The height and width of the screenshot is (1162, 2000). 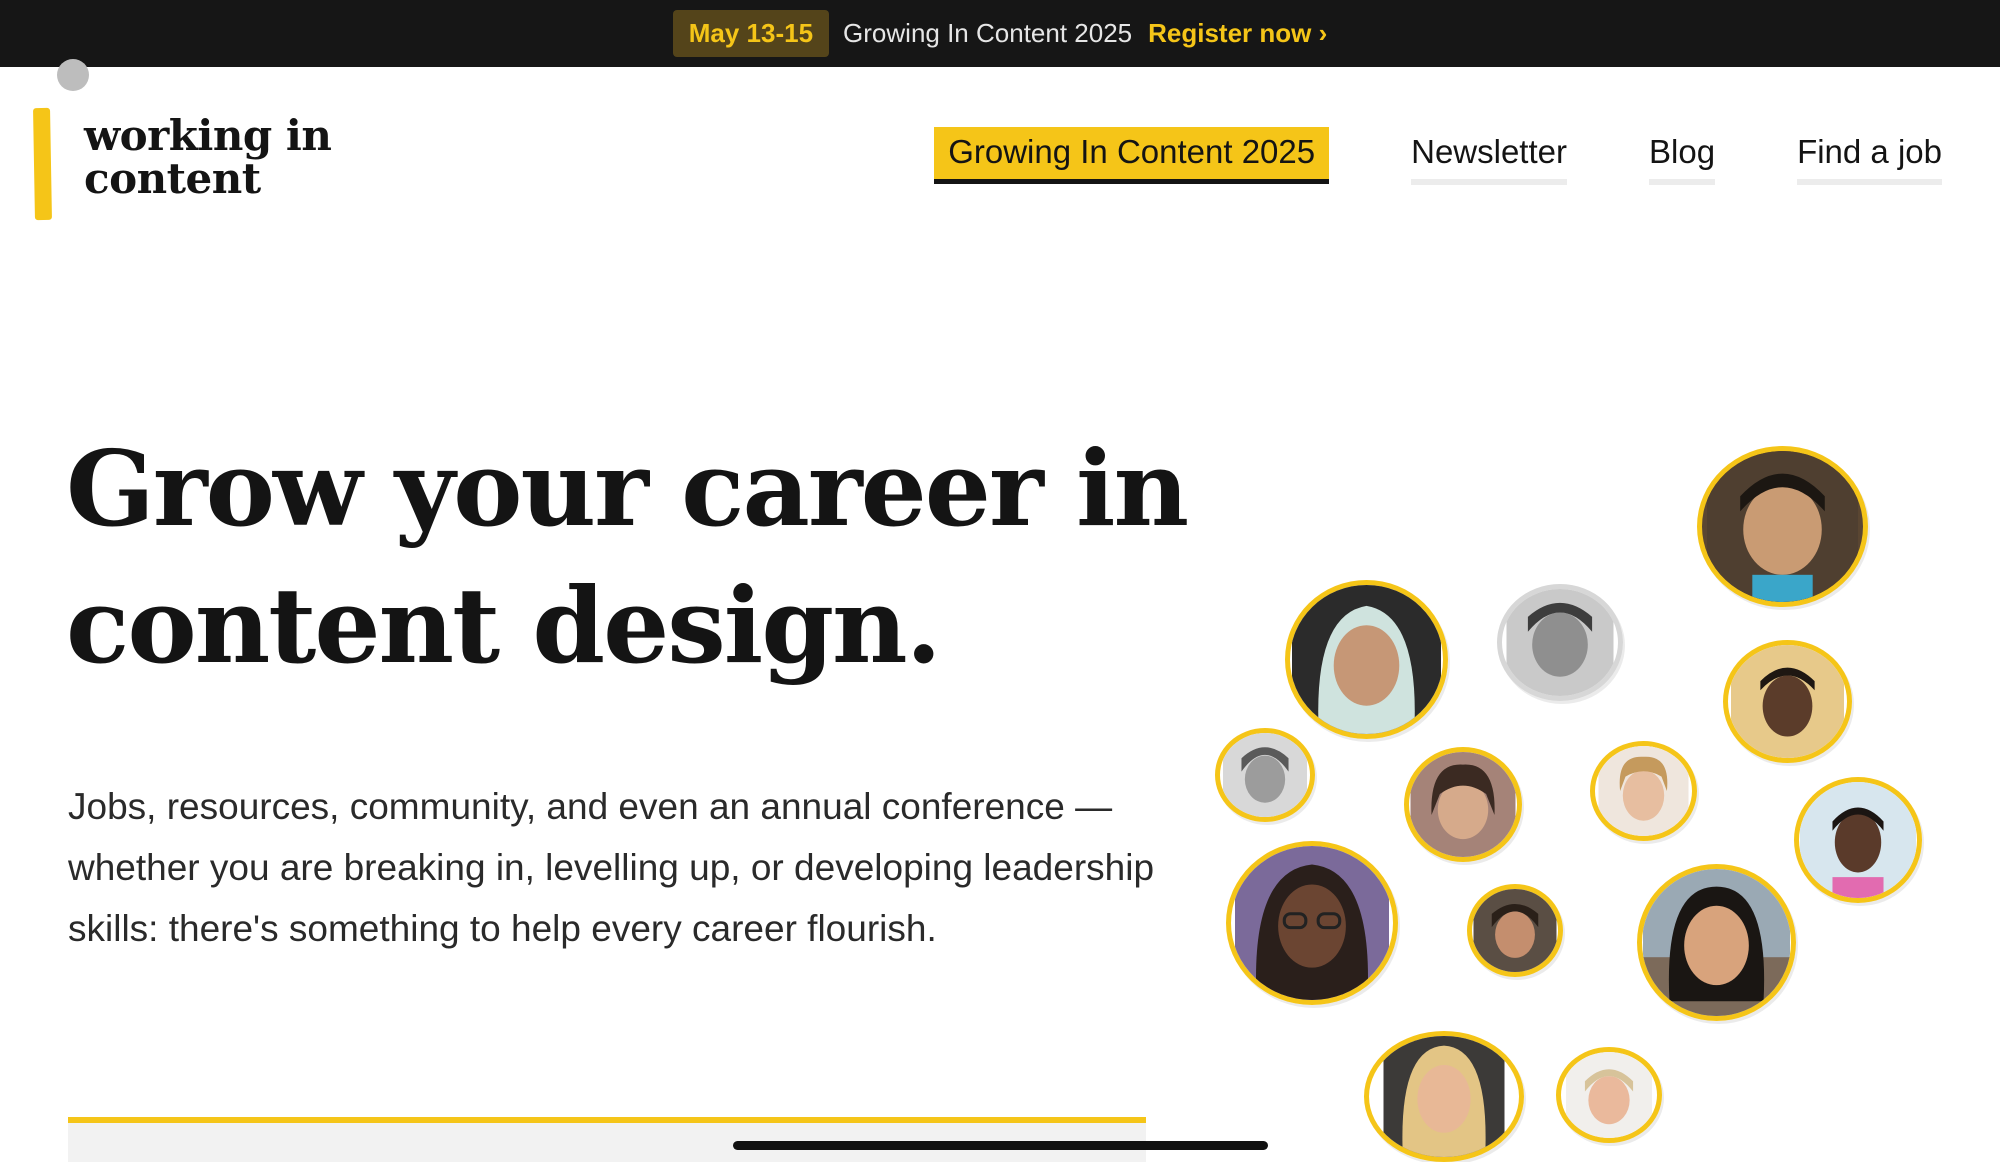 What do you see at coordinates (1132, 155) in the screenshot?
I see `nav-growing-in-content: Growing In Content 2025` at bounding box center [1132, 155].